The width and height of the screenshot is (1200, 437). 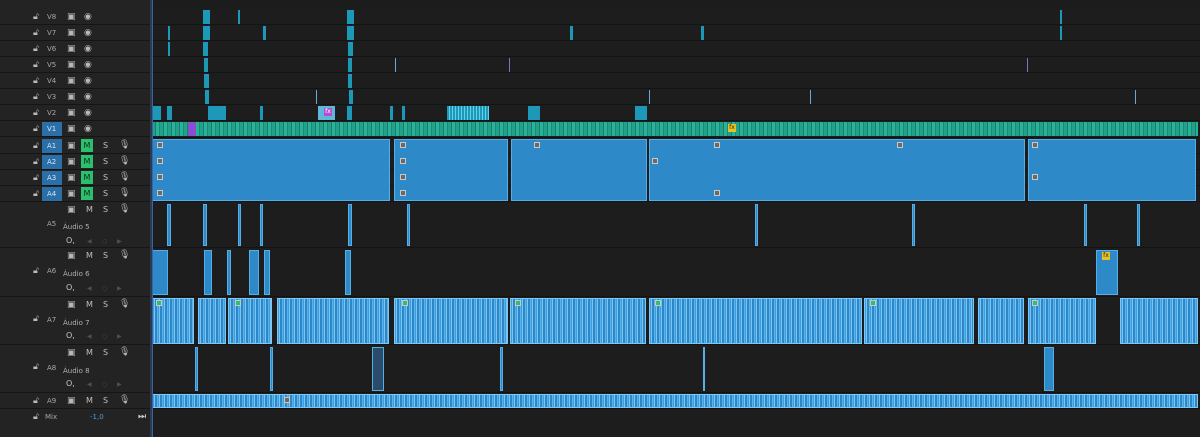 I want to click on lane-v6, so click(x=676, y=49).